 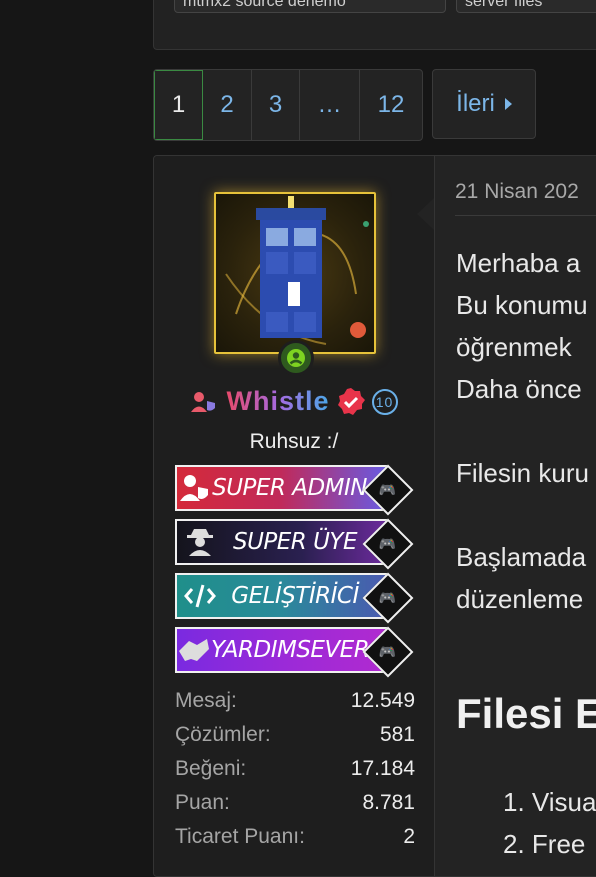 I want to click on previous-card: mtmx2 source denemo server files, so click(x=374, y=25).